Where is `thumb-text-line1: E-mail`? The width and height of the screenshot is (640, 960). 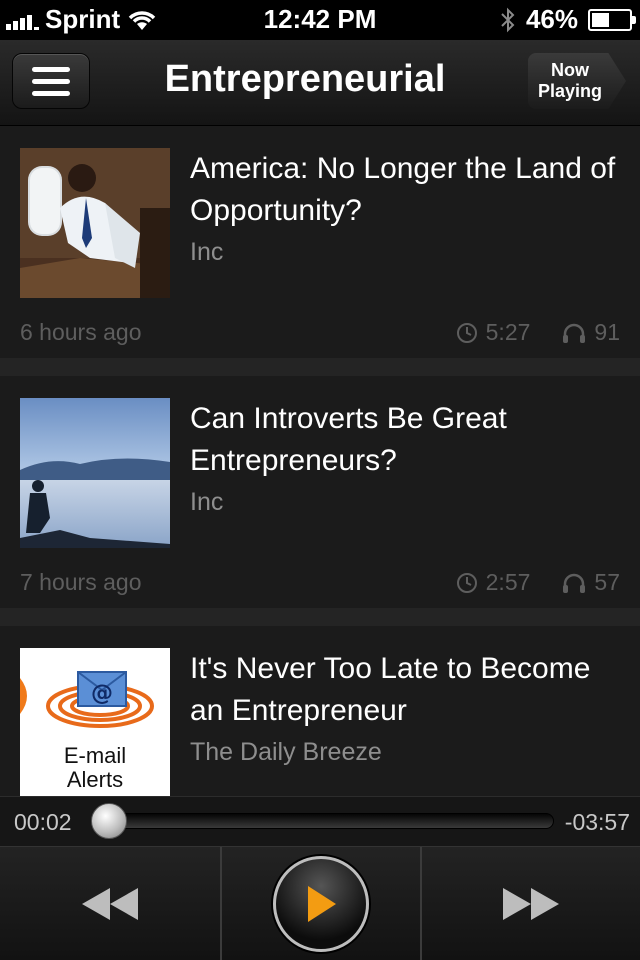
thumb-text-line1: E-mail is located at coordinates (95, 755).